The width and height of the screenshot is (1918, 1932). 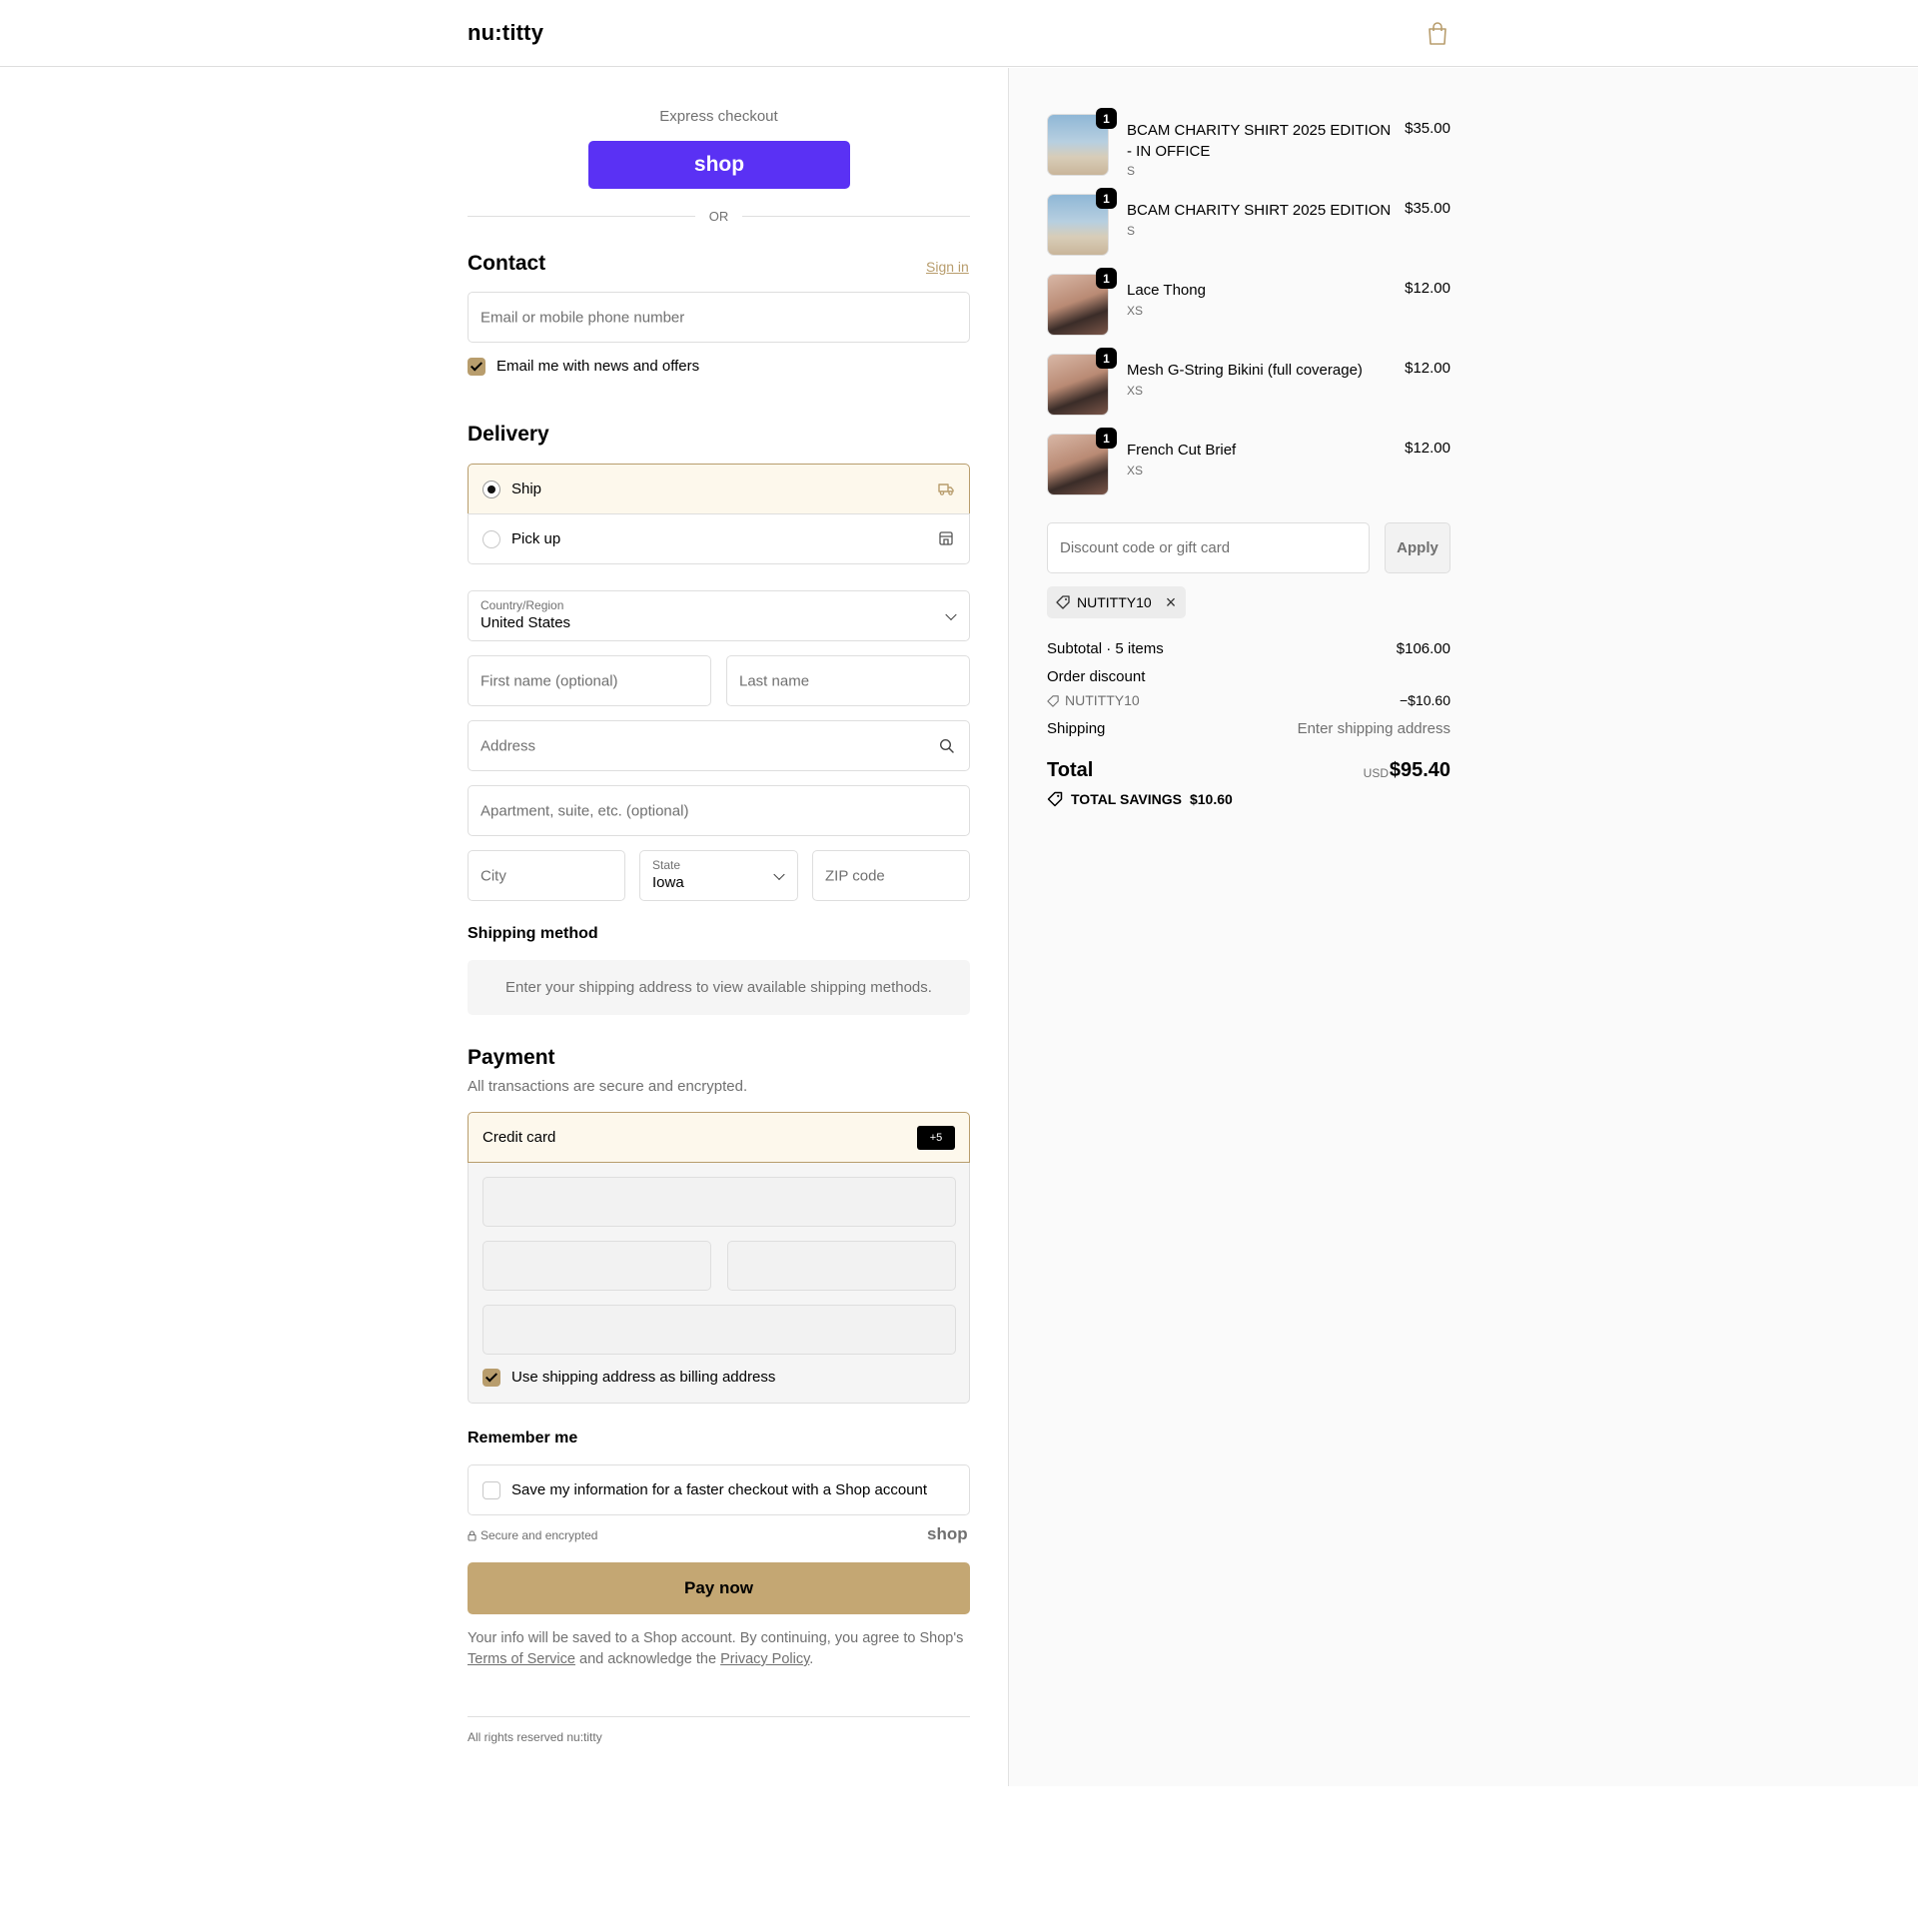 What do you see at coordinates (1145, 547) in the screenshot?
I see `discount-placeholder: Discount code or gift card` at bounding box center [1145, 547].